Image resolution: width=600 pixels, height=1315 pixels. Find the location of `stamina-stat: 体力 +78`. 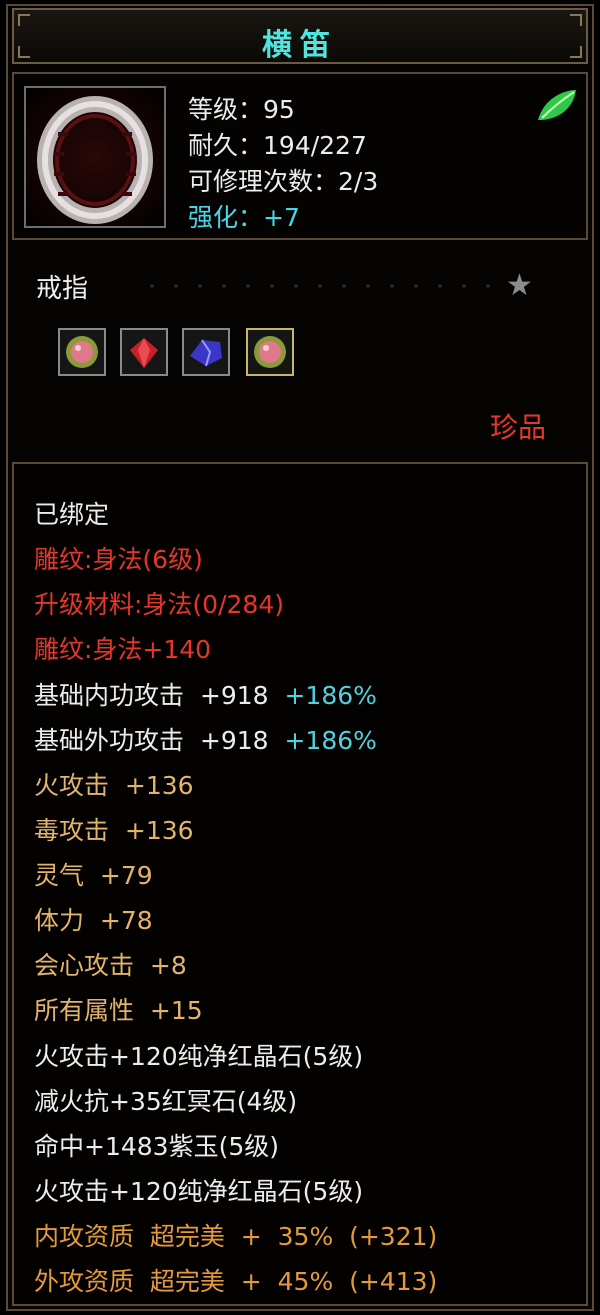

stamina-stat: 体力 +78 is located at coordinates (93, 920).